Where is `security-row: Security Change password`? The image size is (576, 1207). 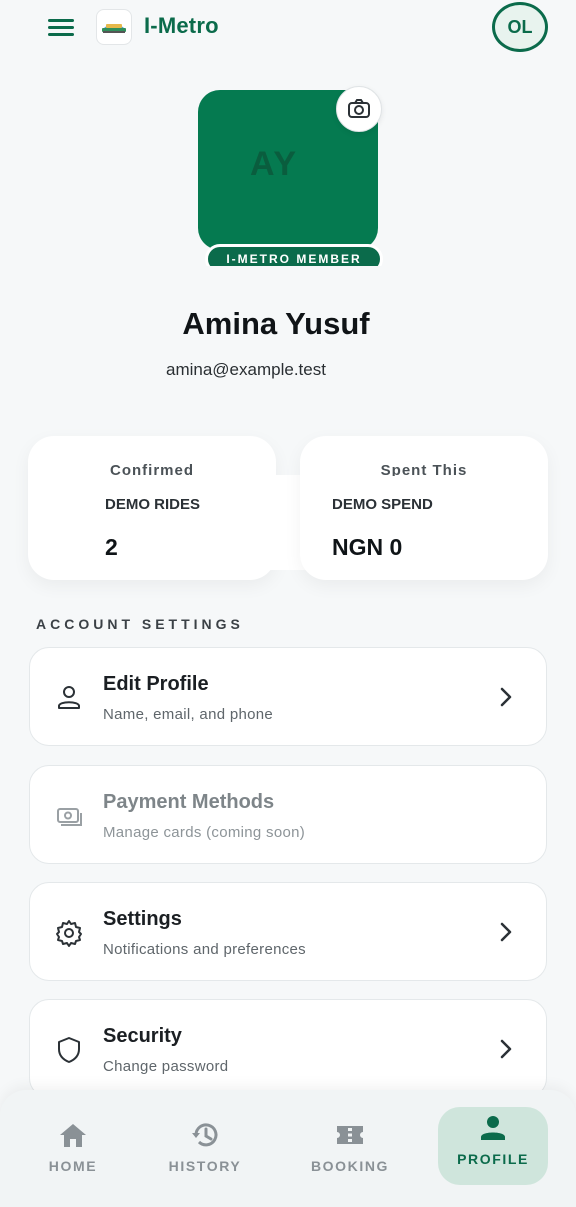 security-row: Security Change password is located at coordinates (288, 1048).